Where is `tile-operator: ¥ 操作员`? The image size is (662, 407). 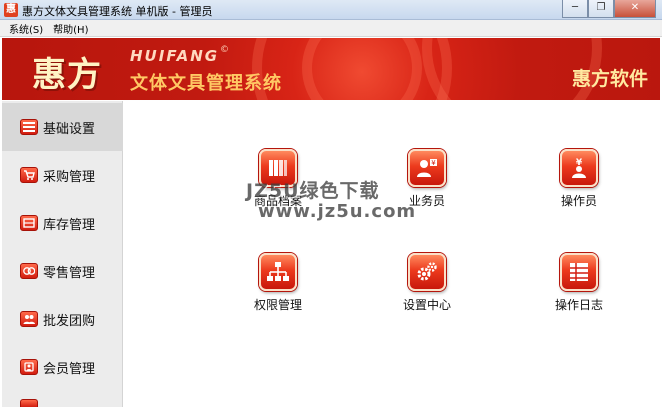 tile-operator: ¥ 操作员 is located at coordinates (579, 179).